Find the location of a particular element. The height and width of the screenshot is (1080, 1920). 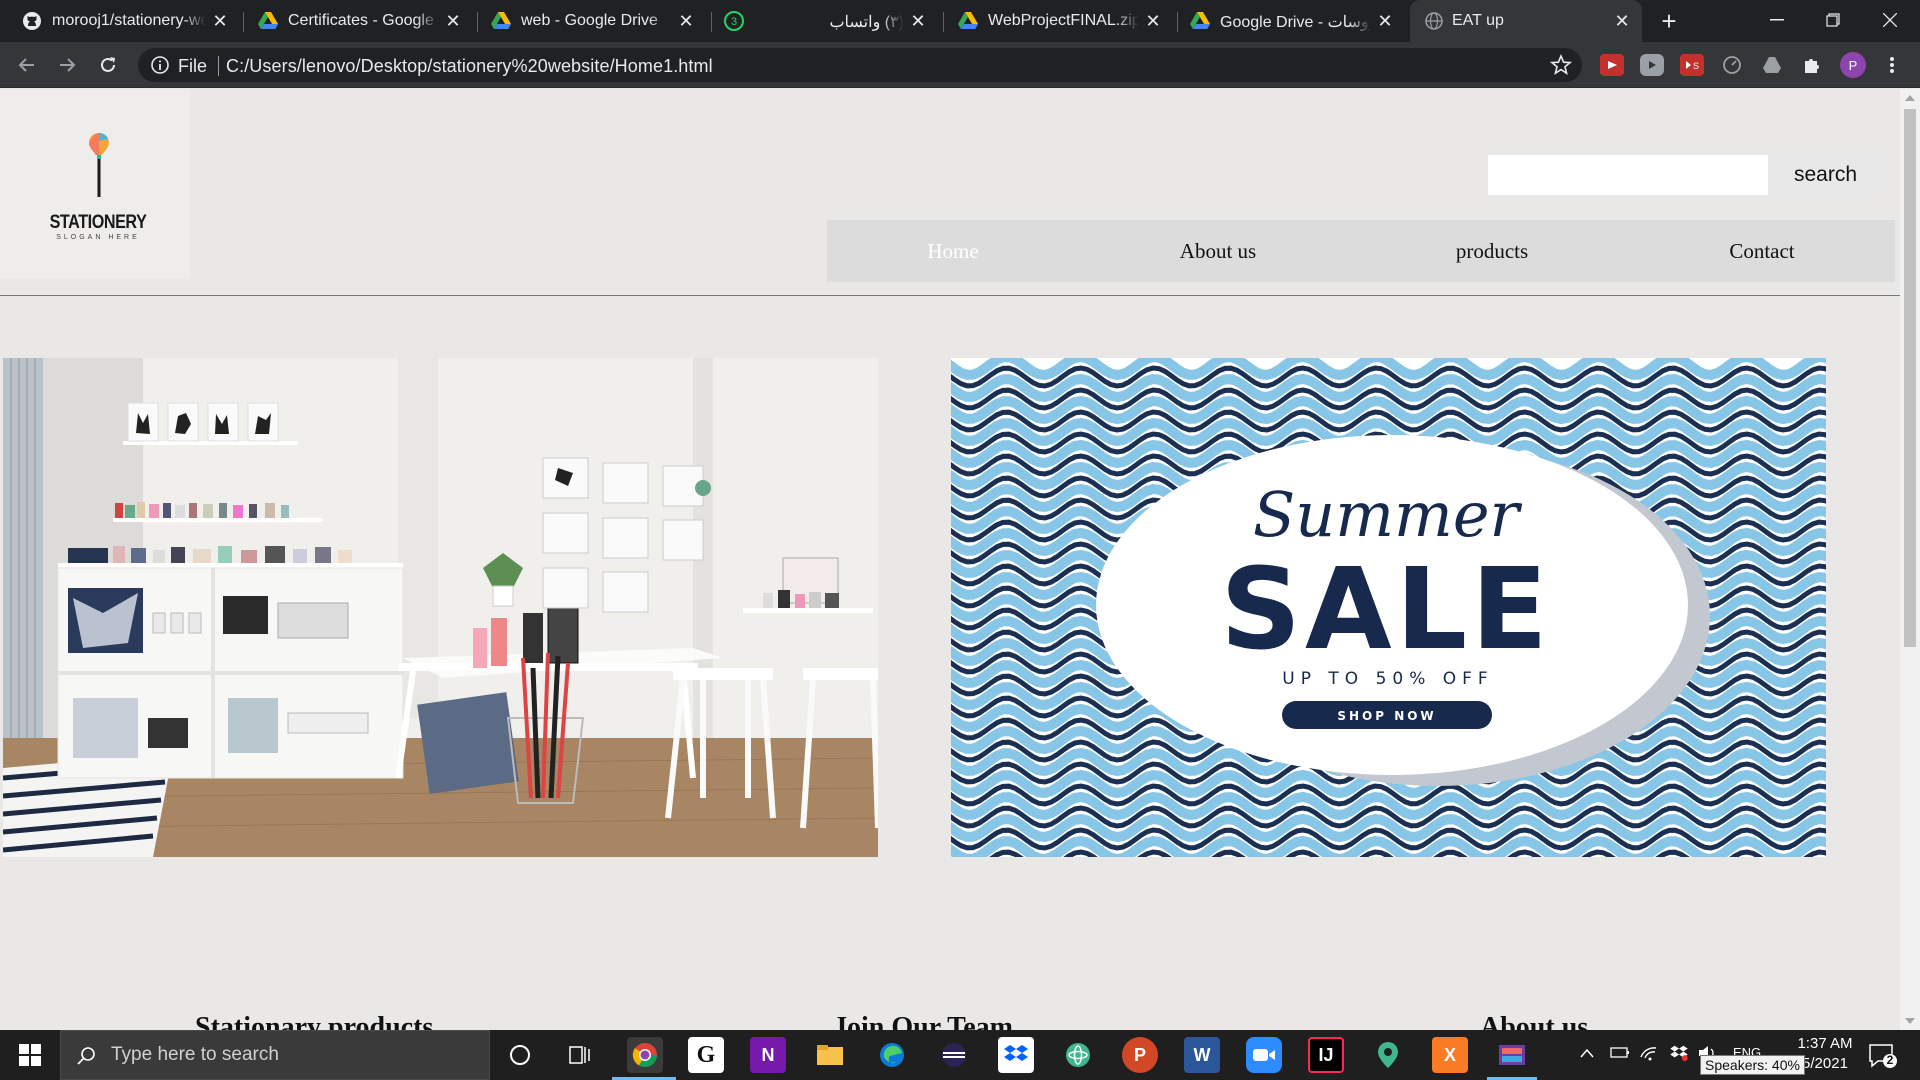

dropbox-tray-icon is located at coordinates (1679, 1054).